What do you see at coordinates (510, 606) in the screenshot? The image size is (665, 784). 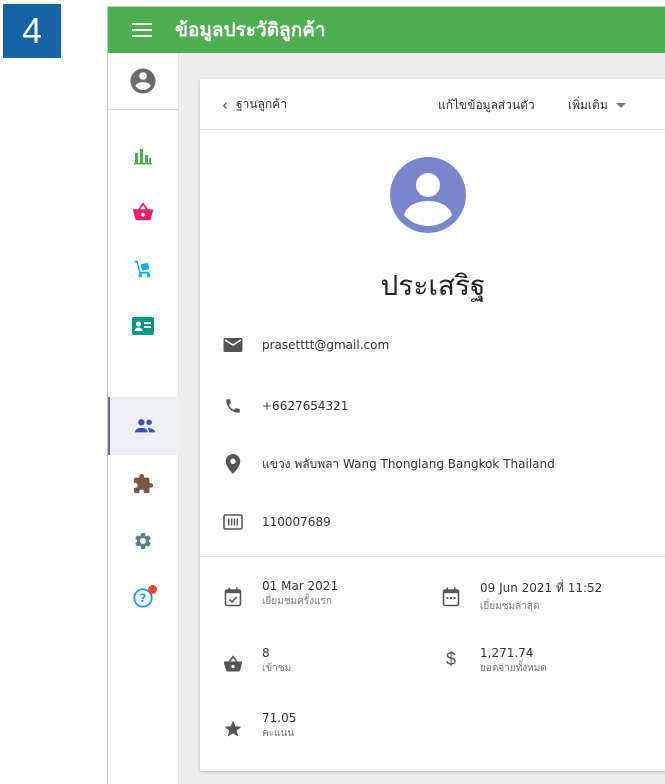 I see `last-visit-label: เยี่ยมชมล่าสุด` at bounding box center [510, 606].